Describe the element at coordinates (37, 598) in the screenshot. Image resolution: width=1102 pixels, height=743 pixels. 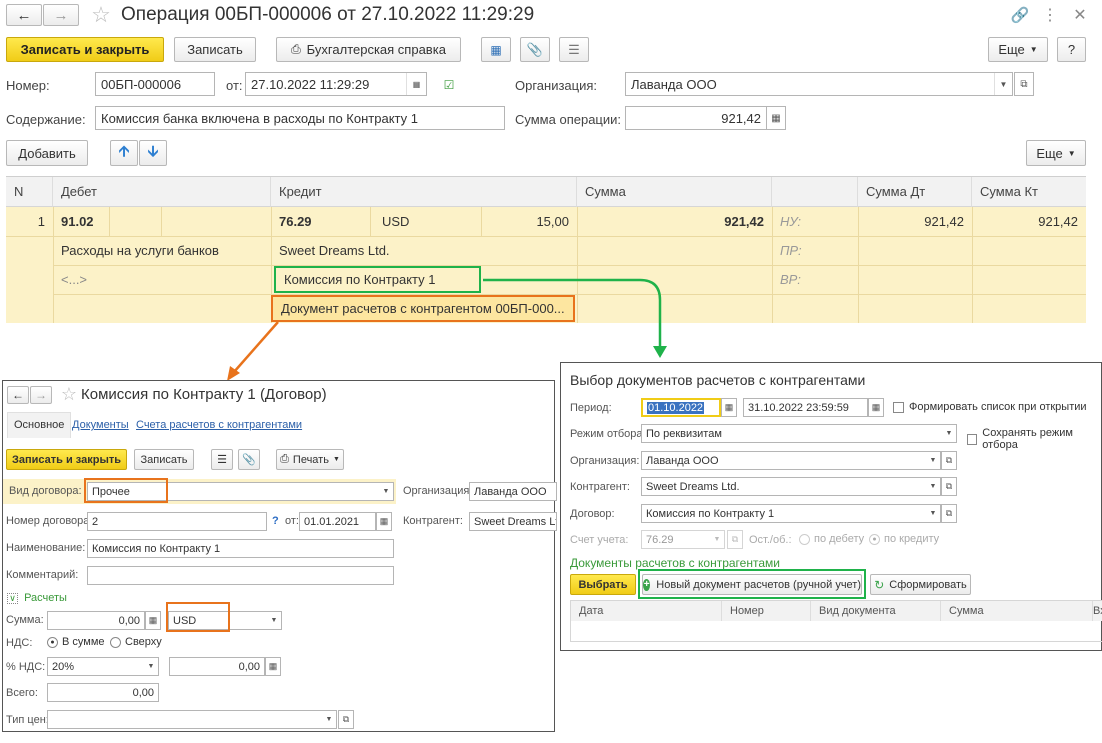
I see `settlements-group: ∨ Расчеты` at that location.